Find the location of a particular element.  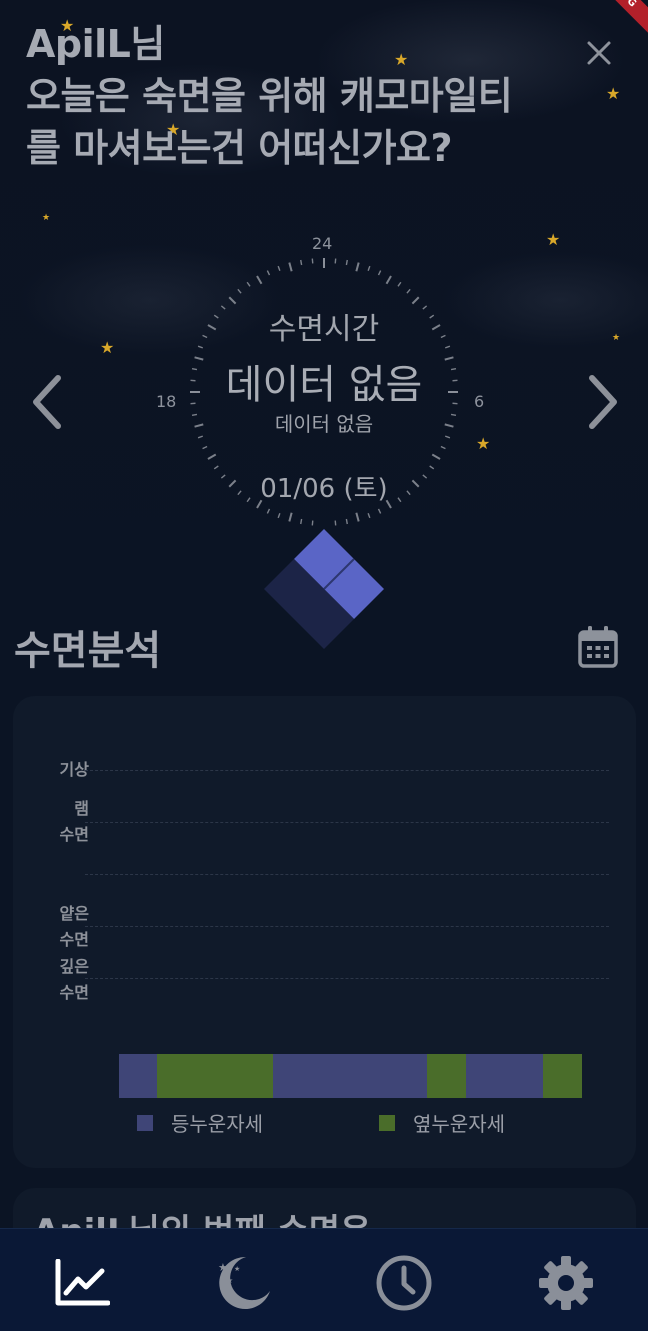

chevron-right-icon is located at coordinates (603, 402).